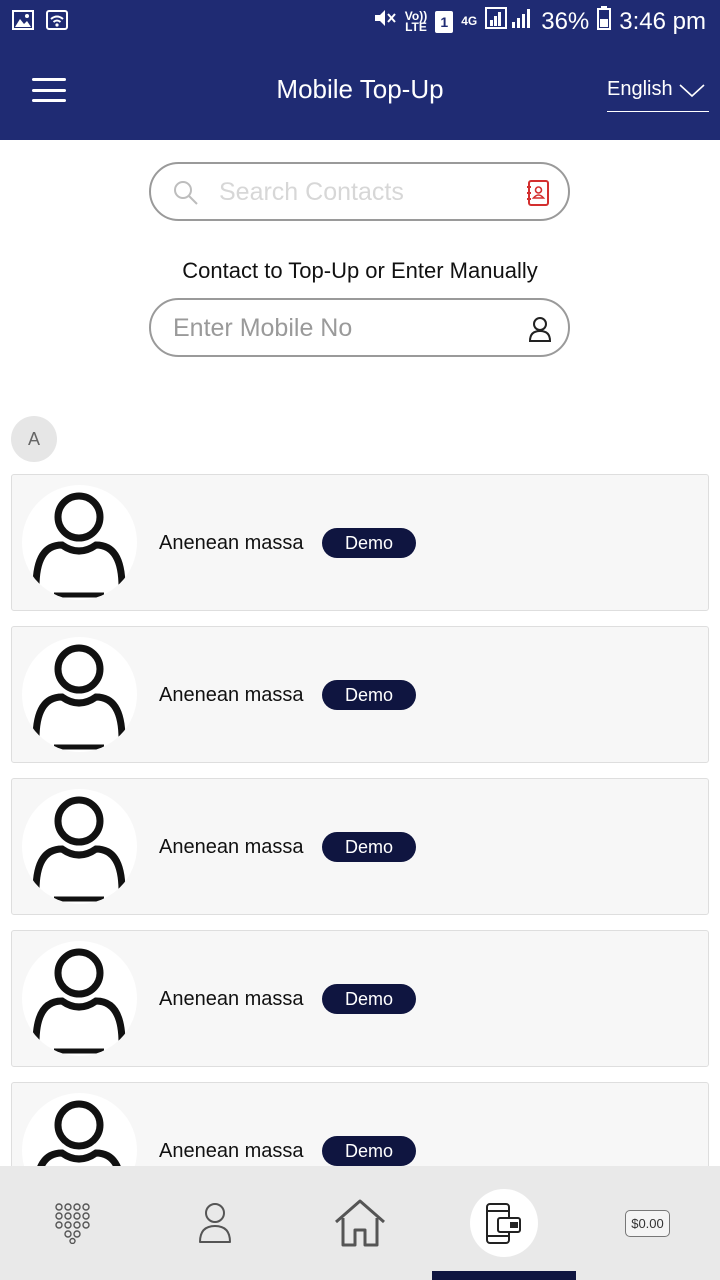 This screenshot has height=1280, width=720. What do you see at coordinates (647, 1223) in the screenshot?
I see `balance-button: $0.00` at bounding box center [647, 1223].